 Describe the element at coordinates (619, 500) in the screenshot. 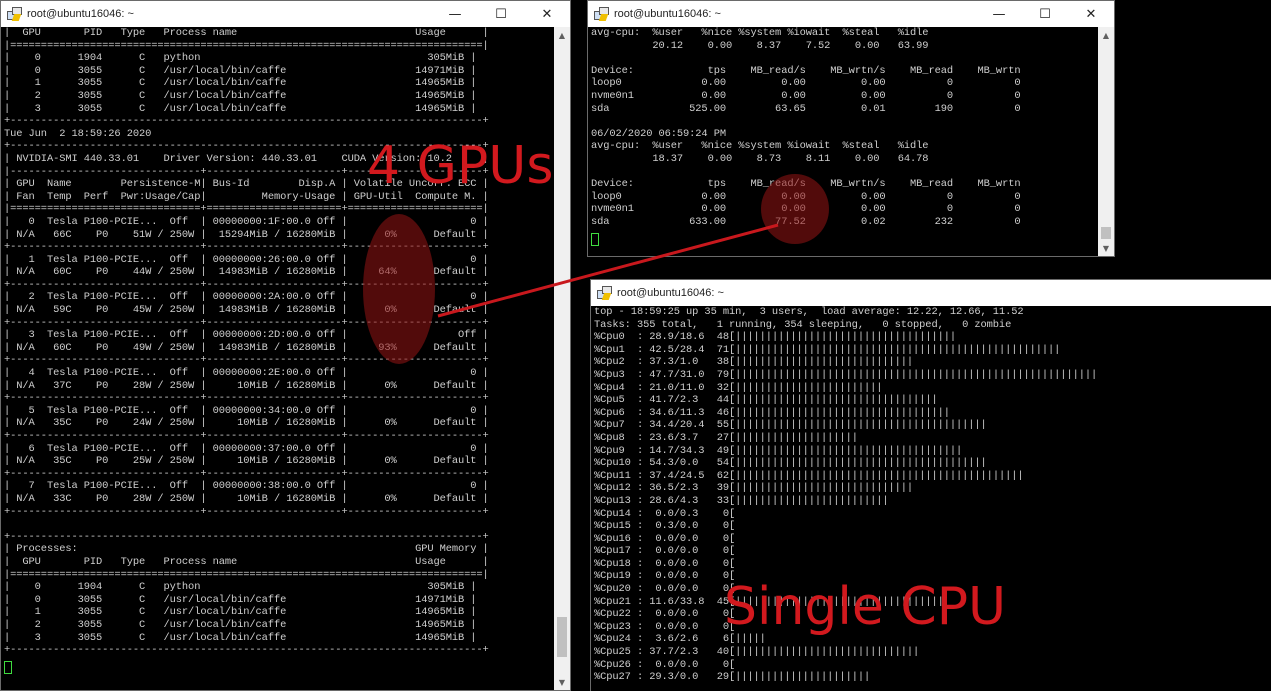

I see `cpu-label: %Cpu13 :` at that location.